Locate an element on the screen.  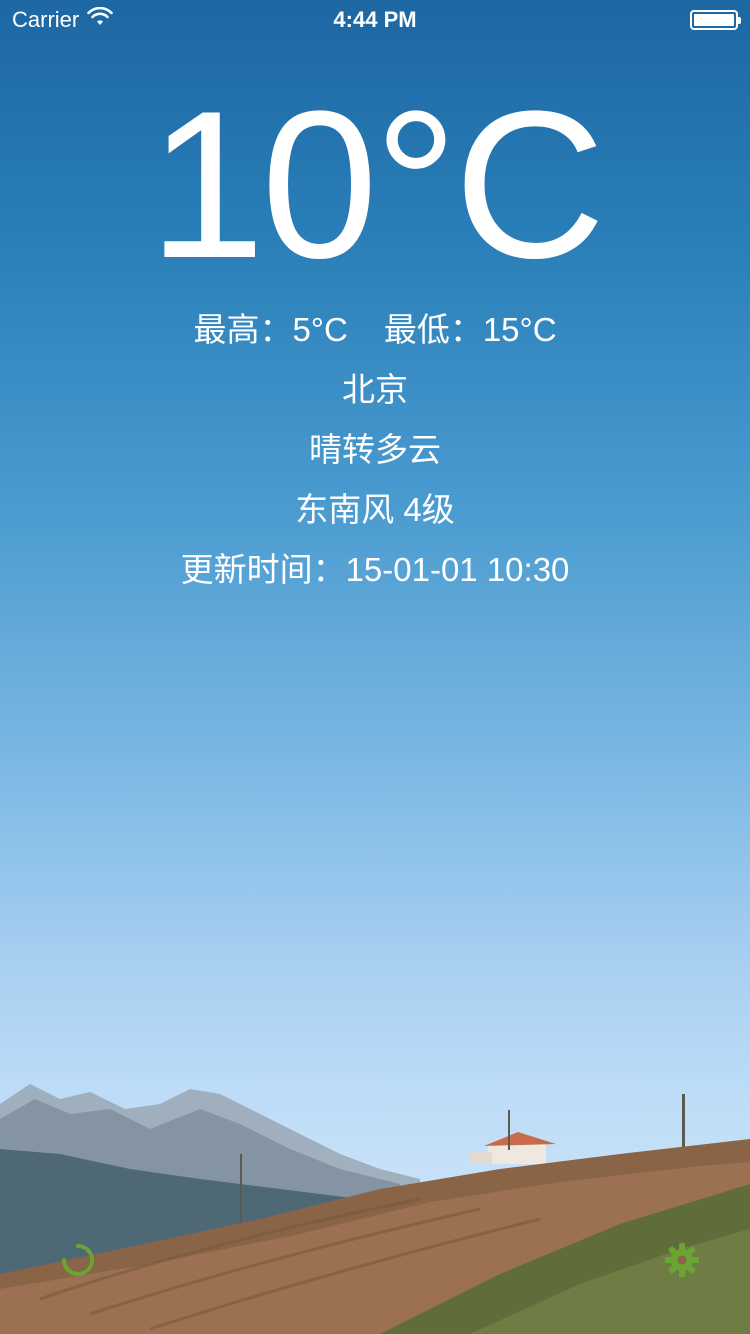
bottom-toolbar is located at coordinates (375, 1265).